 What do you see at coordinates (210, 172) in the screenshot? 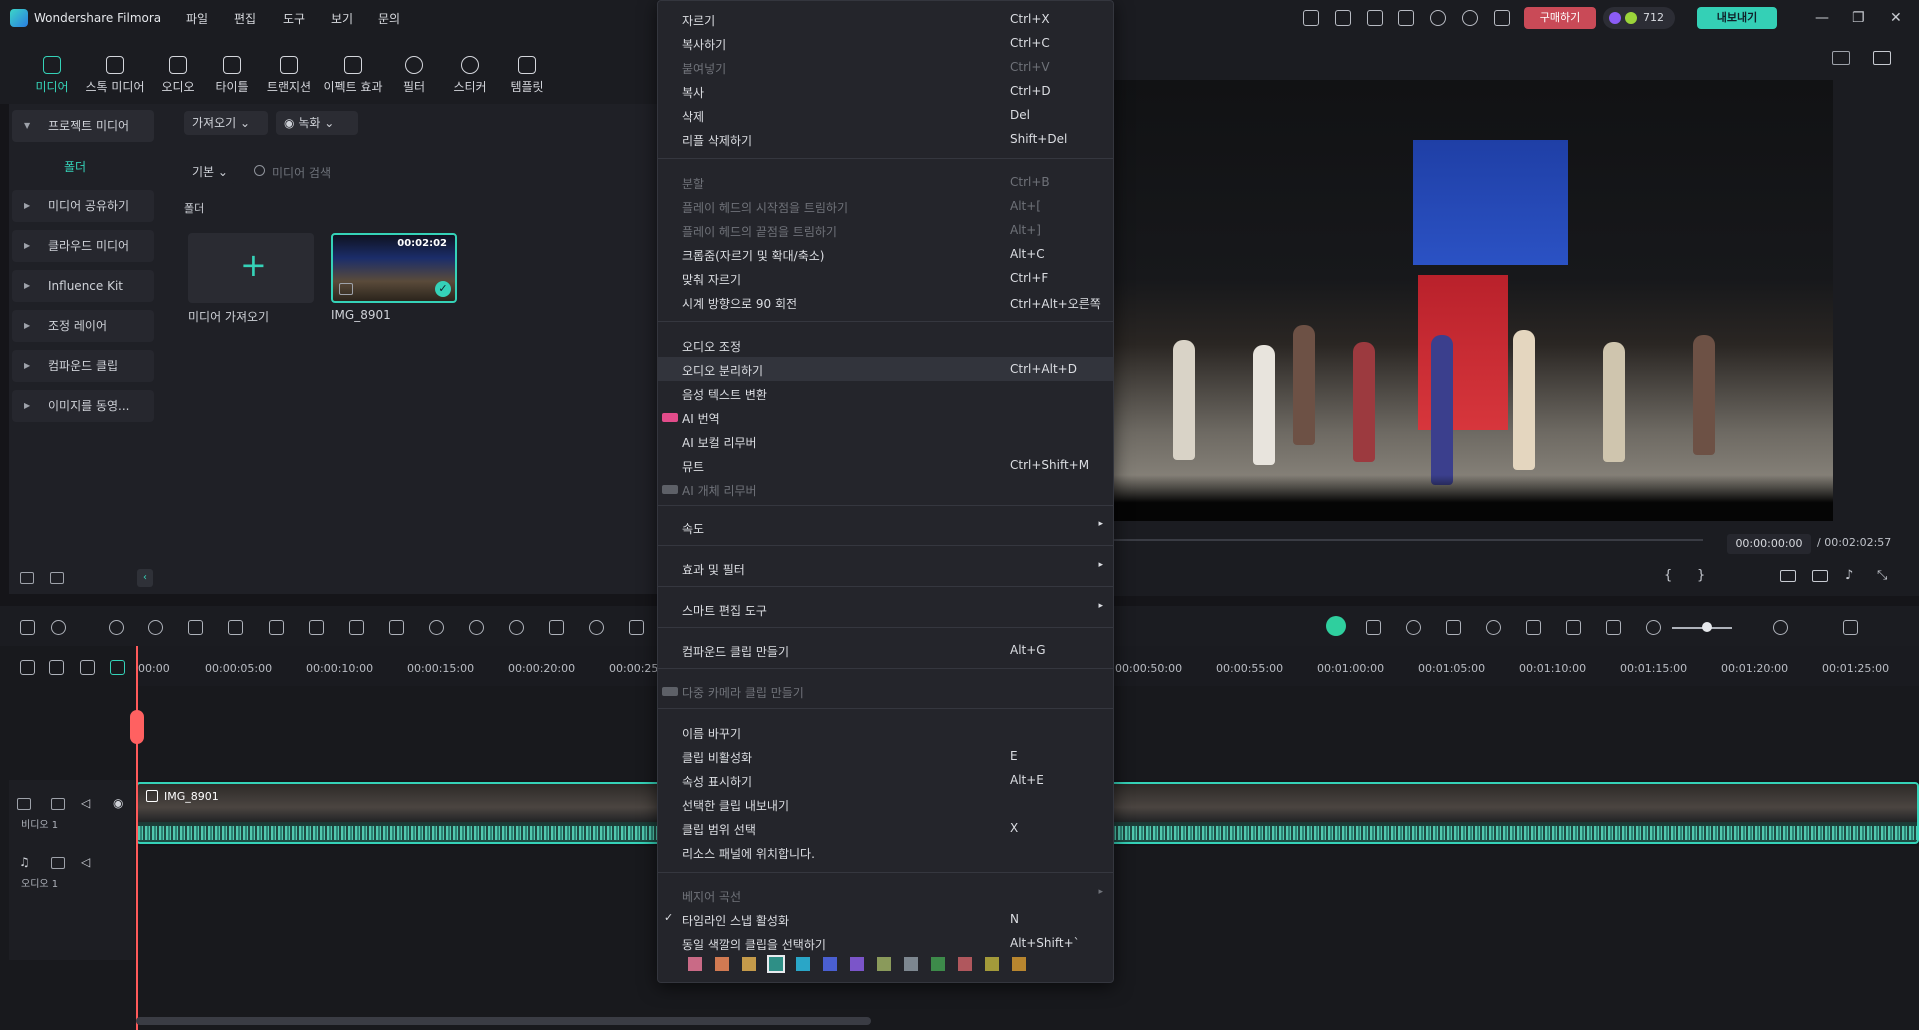
I see `sort-dropdown: 기본 ⌄` at bounding box center [210, 172].